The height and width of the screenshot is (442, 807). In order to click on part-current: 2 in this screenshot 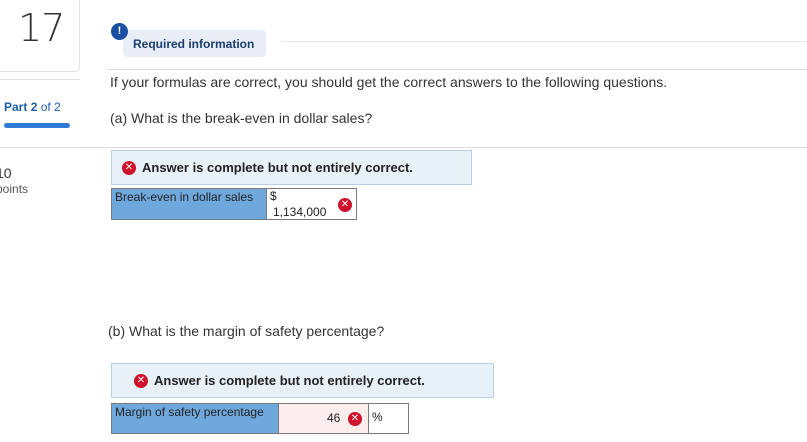, I will do `click(34, 107)`.